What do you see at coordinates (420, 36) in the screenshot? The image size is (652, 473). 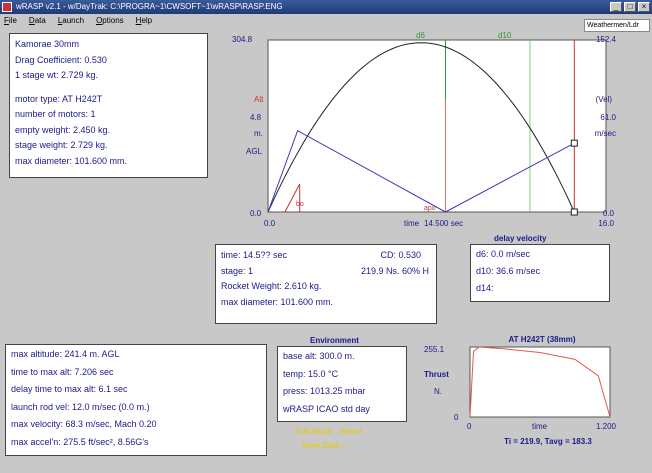 I see `d6-label: d6` at bounding box center [420, 36].